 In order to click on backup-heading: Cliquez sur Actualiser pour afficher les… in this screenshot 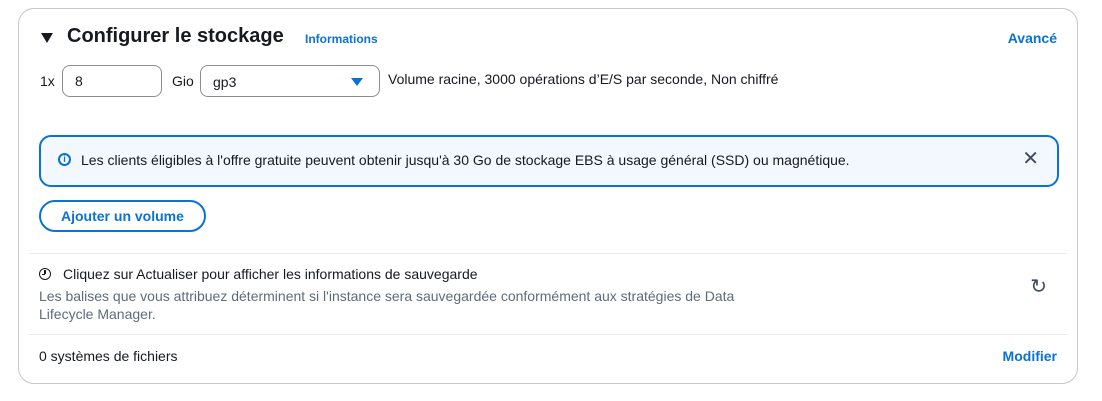, I will do `click(270, 274)`.